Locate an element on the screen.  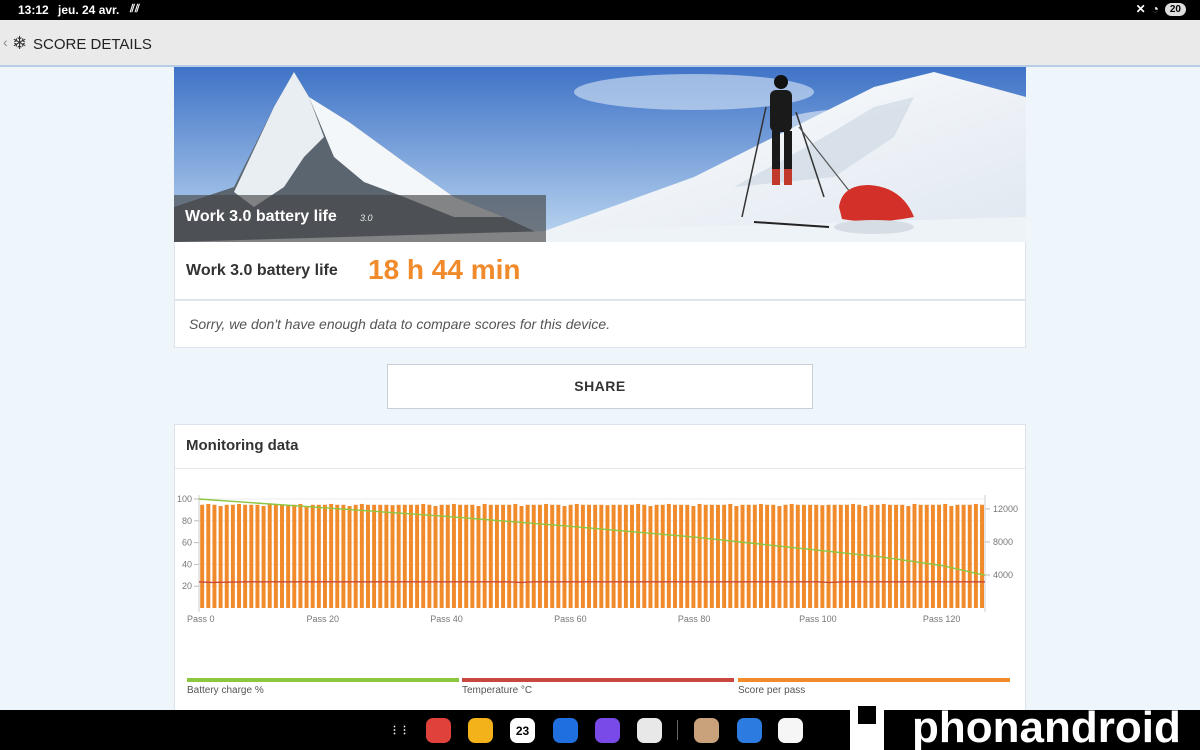
chevron-left-icon: ‹ is located at coordinates (5, 42).